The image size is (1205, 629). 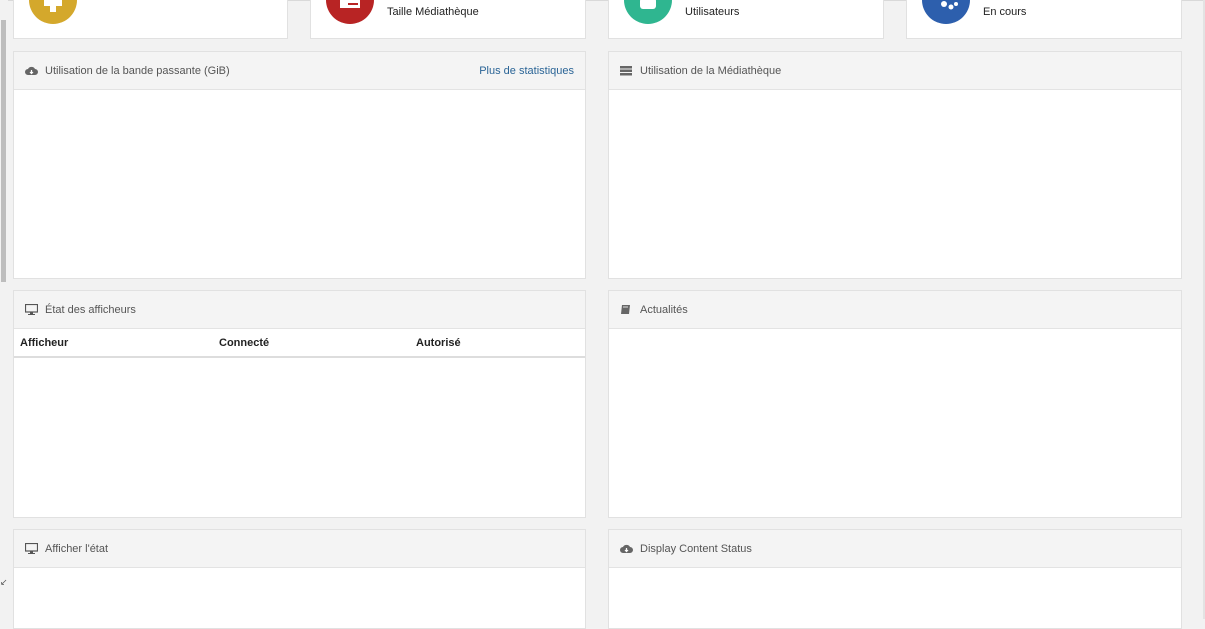 I want to click on display-state-panel-header: Afficher l'état, so click(x=299, y=549).